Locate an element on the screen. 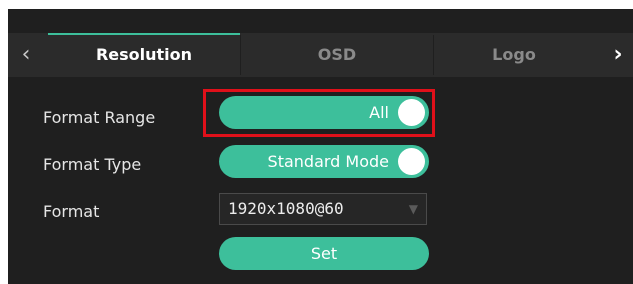  tab-osd: OSD is located at coordinates (337, 55).